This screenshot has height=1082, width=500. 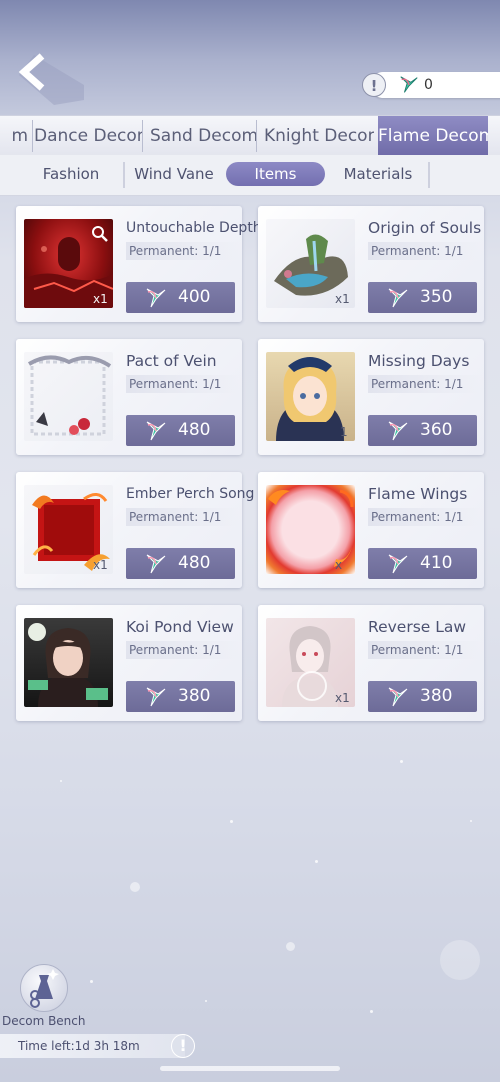 I want to click on item-card: x1 Untouchable Depth Permanent: 1/1 400, so click(x=139, y=264).